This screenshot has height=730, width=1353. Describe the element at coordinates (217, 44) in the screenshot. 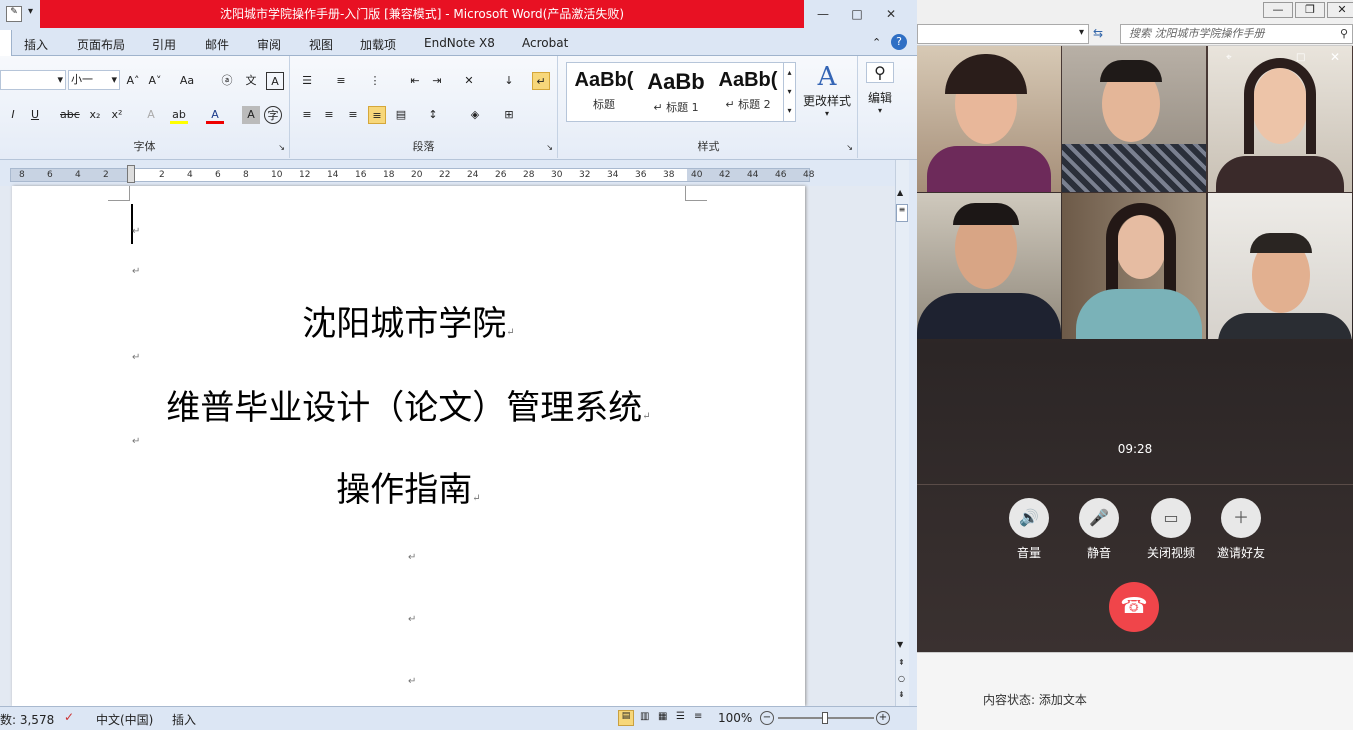

I see `tab-mailings: 邮件` at that location.